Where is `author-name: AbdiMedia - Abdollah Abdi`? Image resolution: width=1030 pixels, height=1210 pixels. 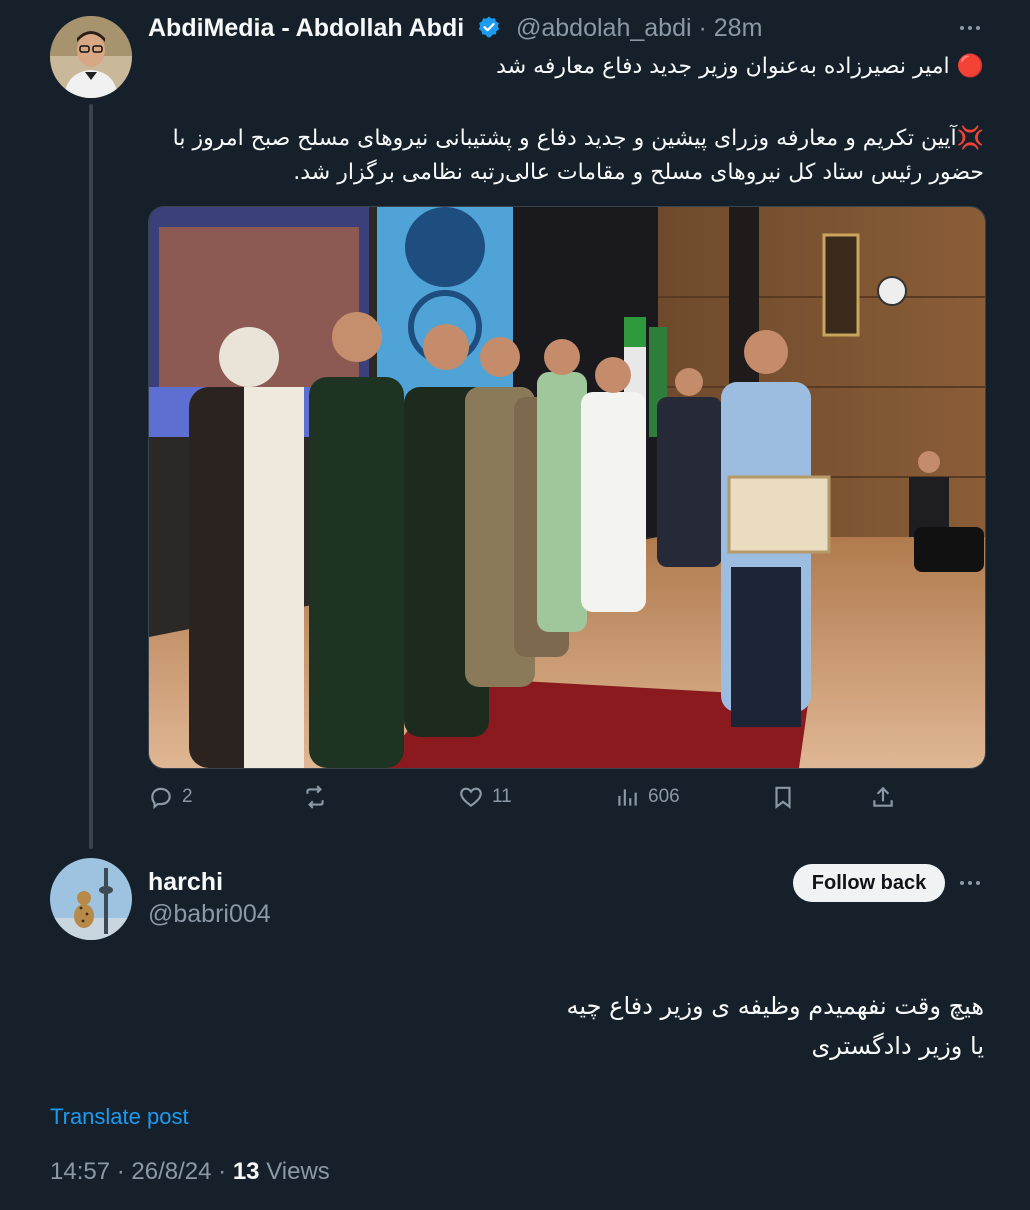 author-name: AbdiMedia - Abdollah Abdi is located at coordinates (324, 28).